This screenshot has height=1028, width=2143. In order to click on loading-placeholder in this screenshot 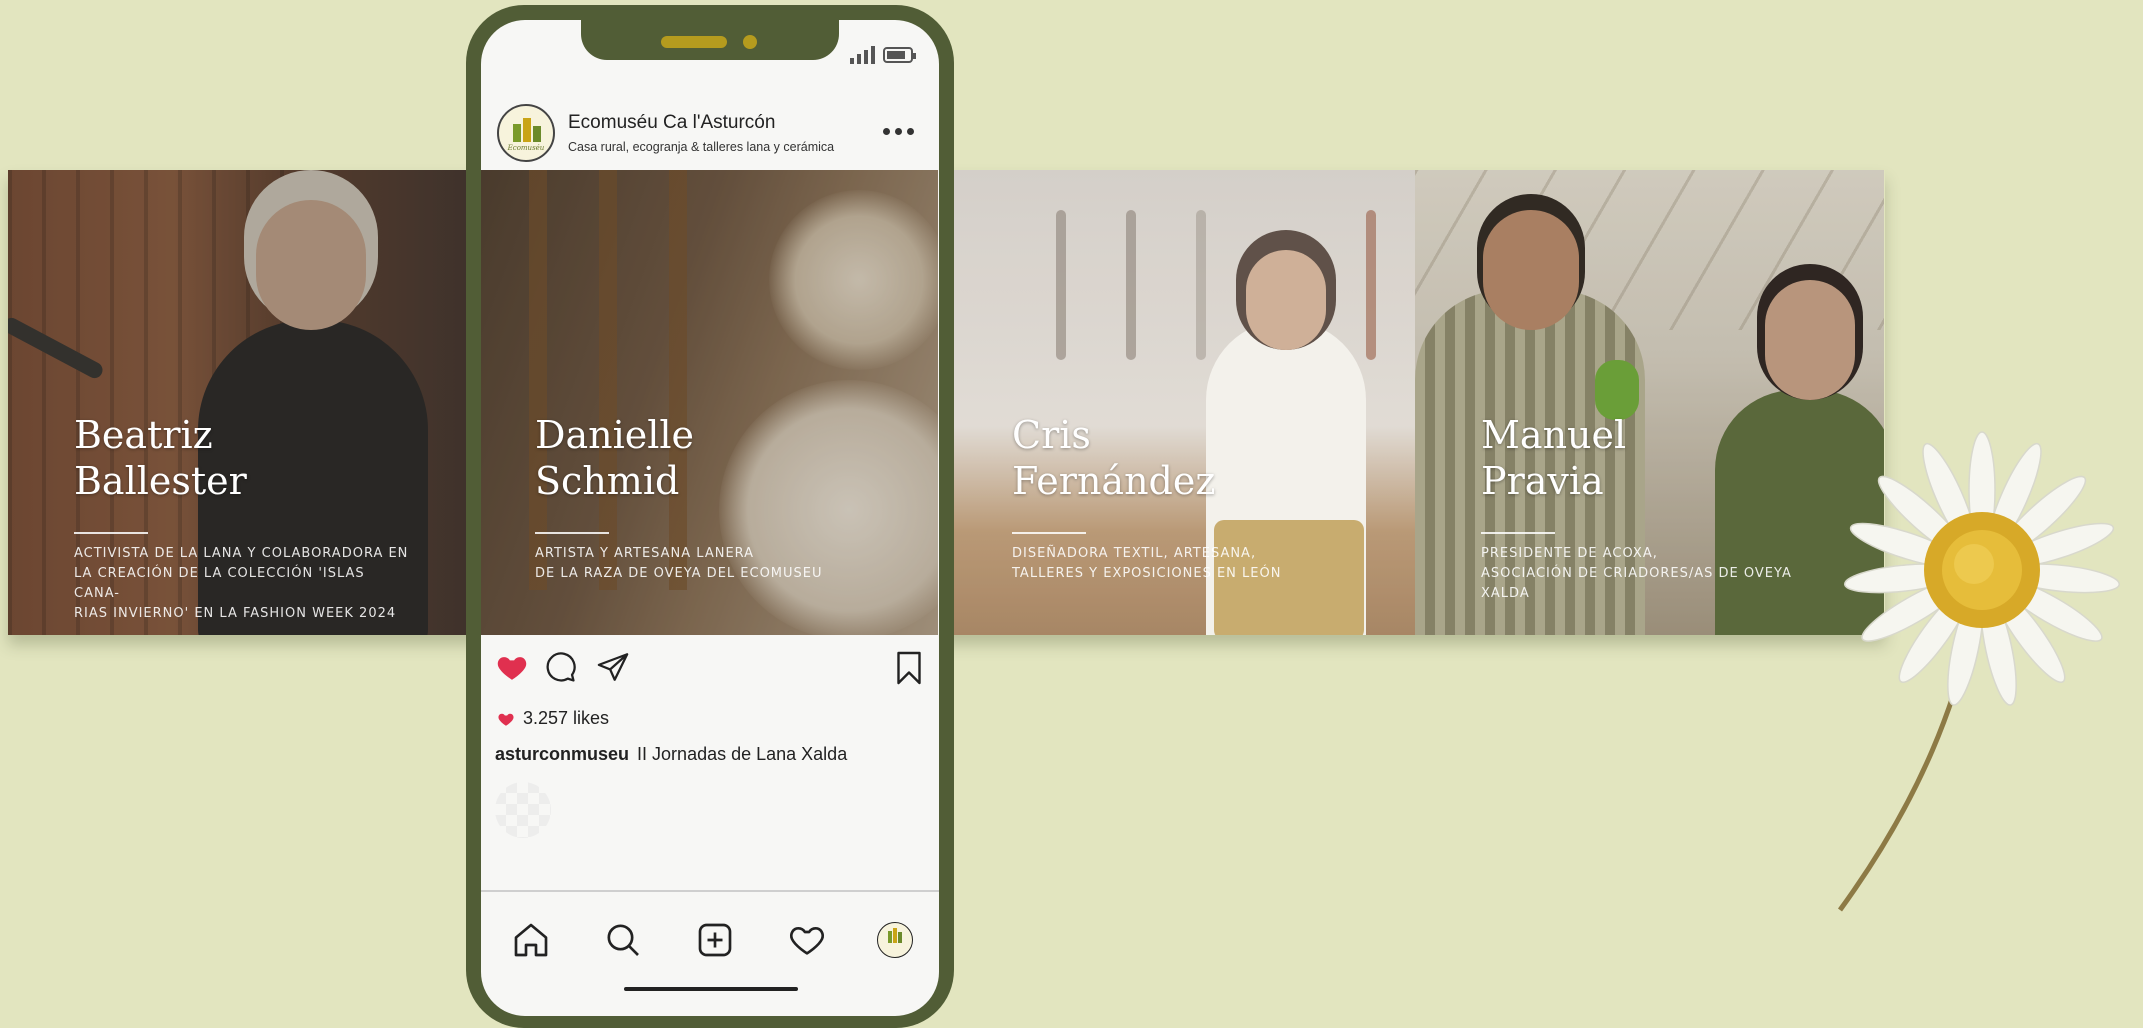, I will do `click(523, 810)`.